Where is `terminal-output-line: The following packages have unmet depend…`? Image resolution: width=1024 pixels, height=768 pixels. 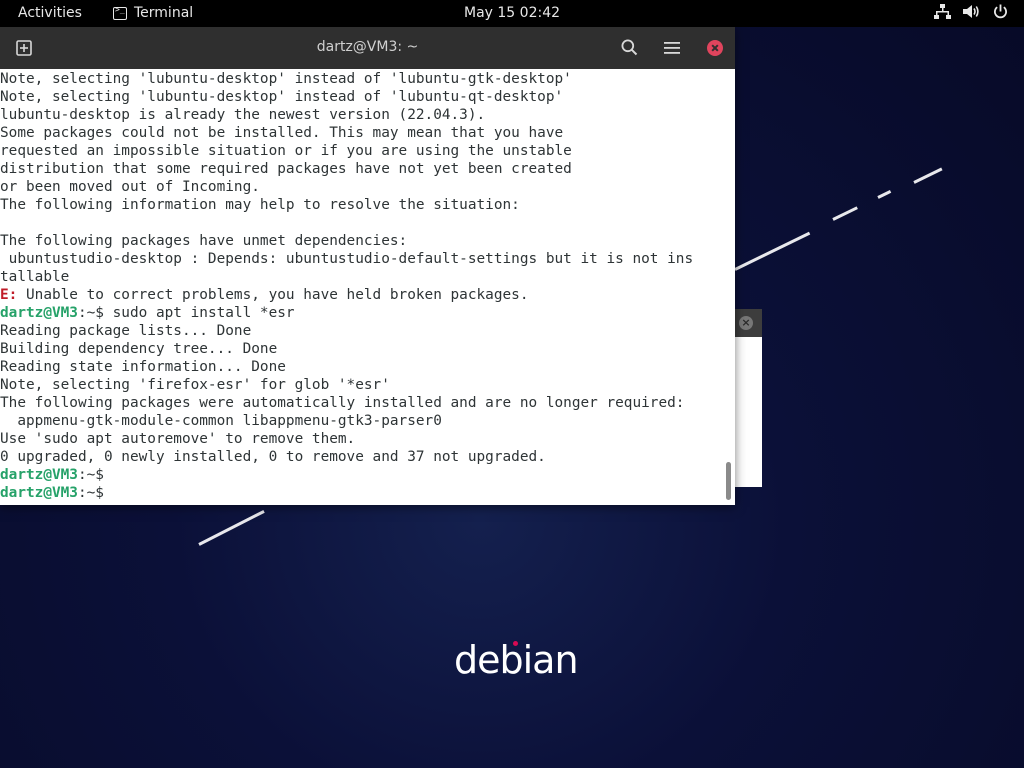
terminal-output-line: The following packages have unmet depend… is located at coordinates (204, 241).